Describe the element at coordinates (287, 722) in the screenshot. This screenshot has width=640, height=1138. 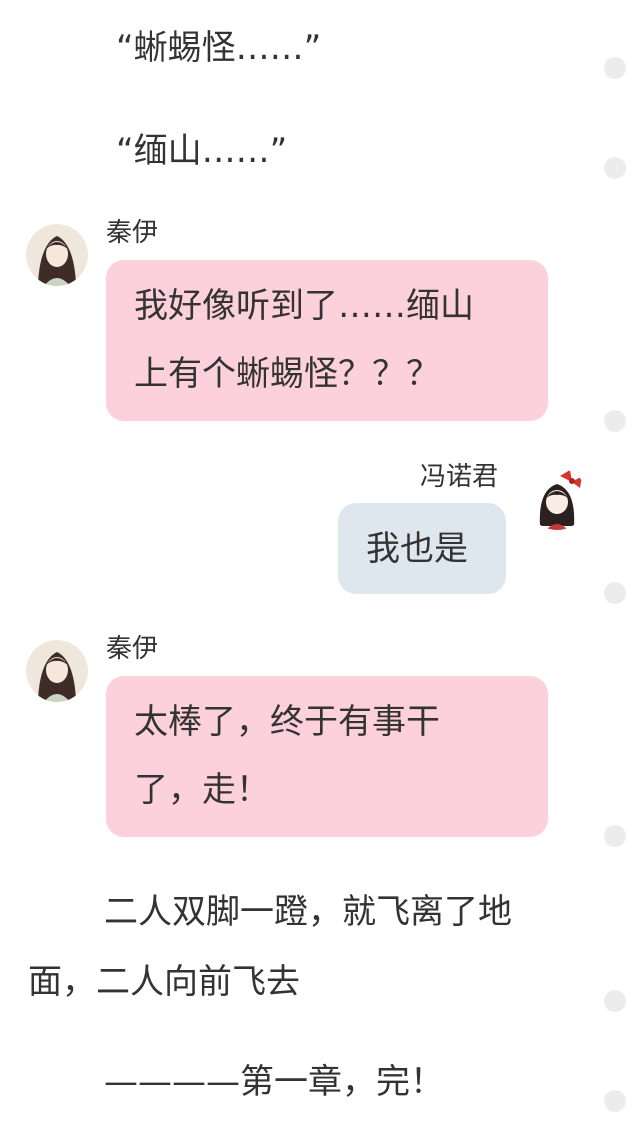
I see `bubble-text-line: 太棒了，终于有事干` at that location.